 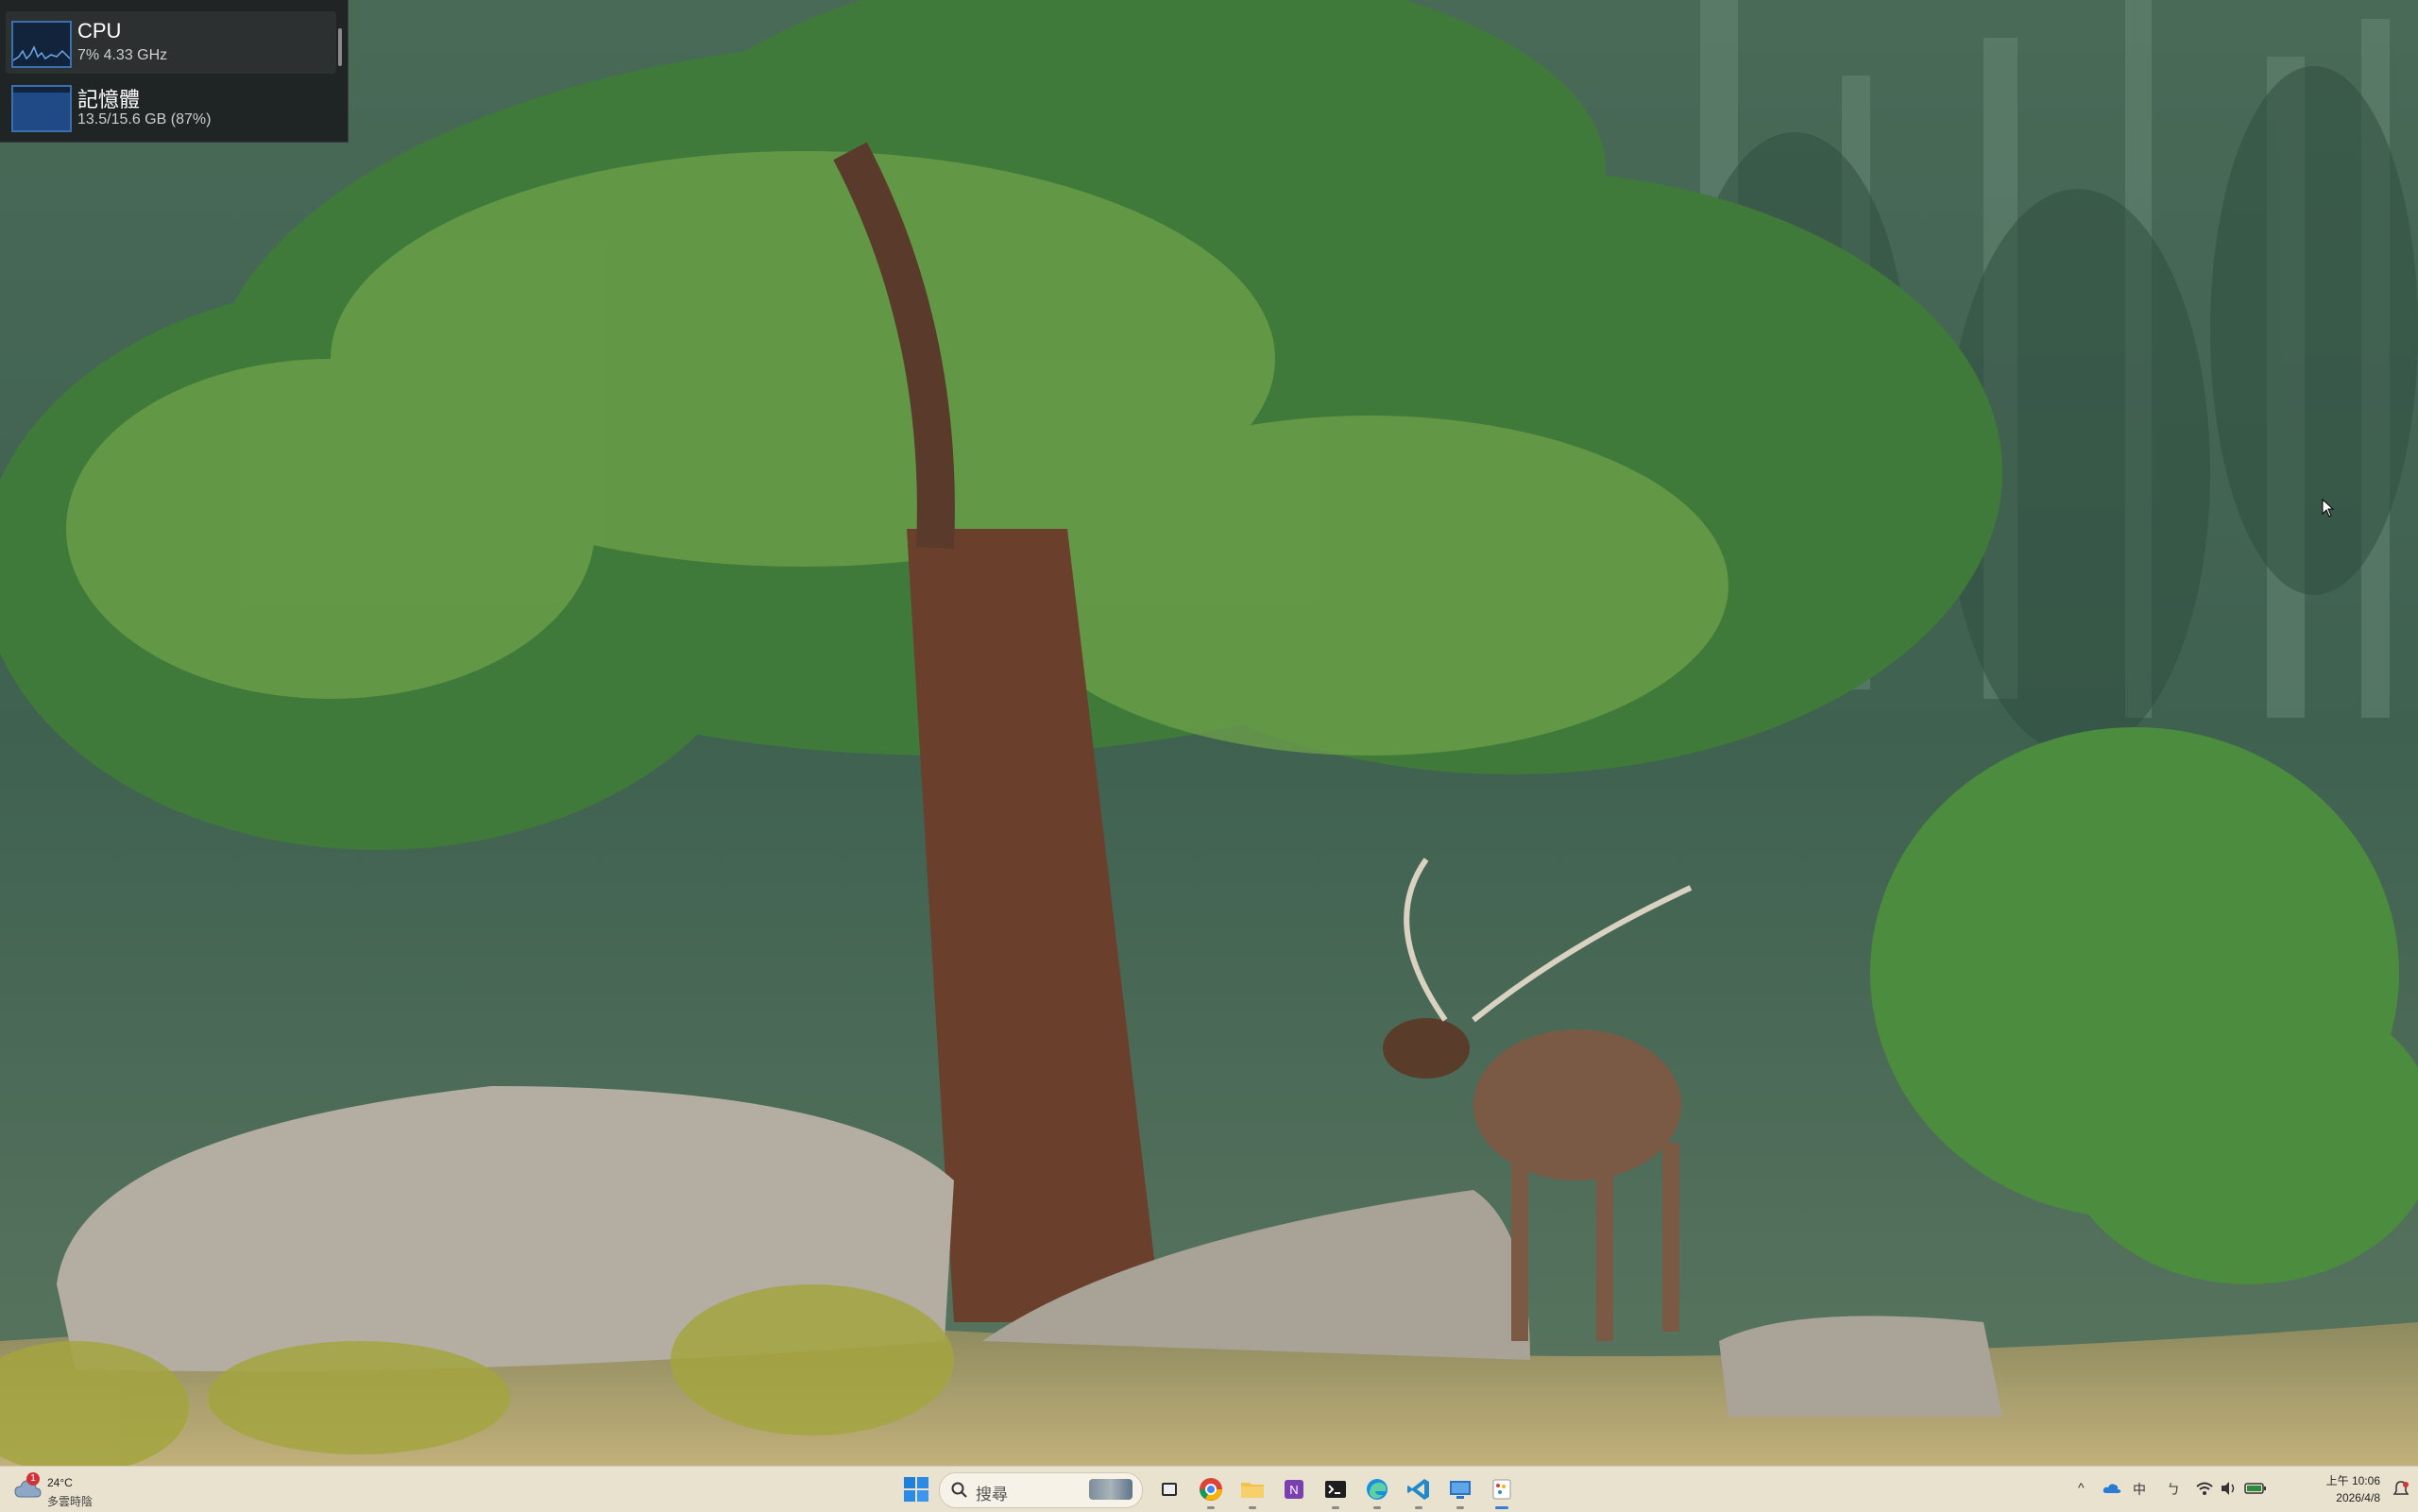 I want to click on terminal-icon, so click(x=1335, y=1489).